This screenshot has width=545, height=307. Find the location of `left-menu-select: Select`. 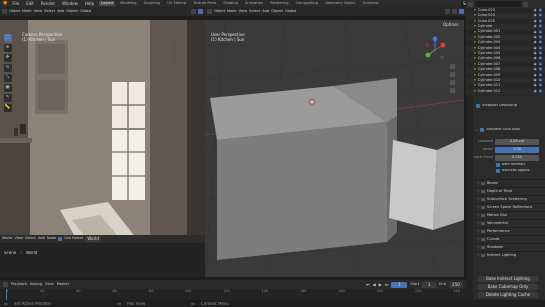

left-menu-select: Select is located at coordinates (49, 11).